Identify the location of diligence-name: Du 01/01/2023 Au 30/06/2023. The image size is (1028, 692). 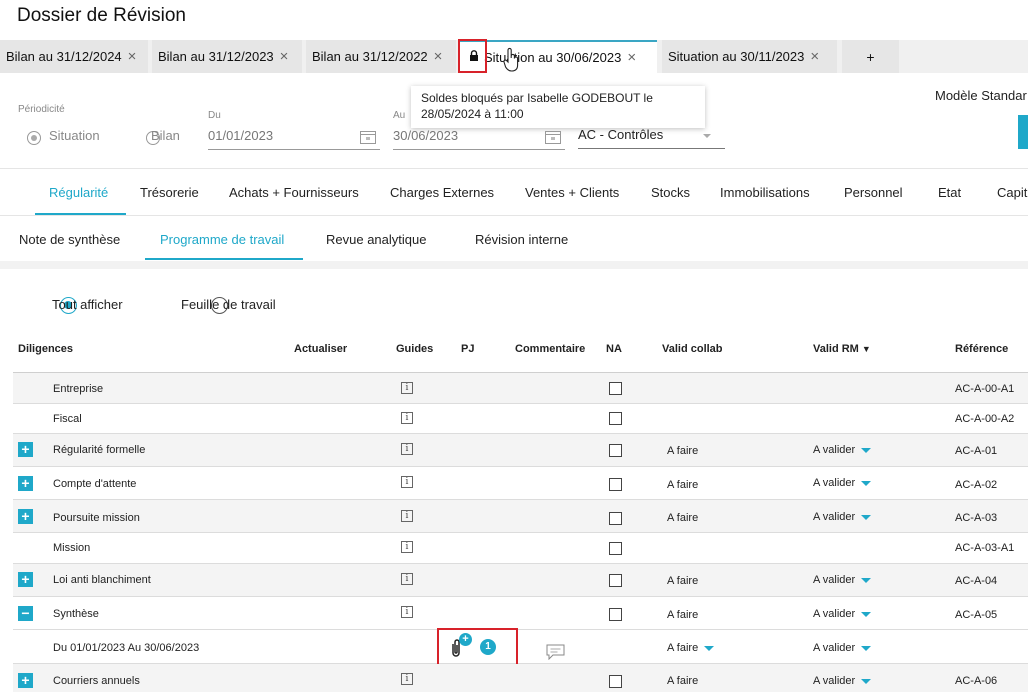
(126, 648).